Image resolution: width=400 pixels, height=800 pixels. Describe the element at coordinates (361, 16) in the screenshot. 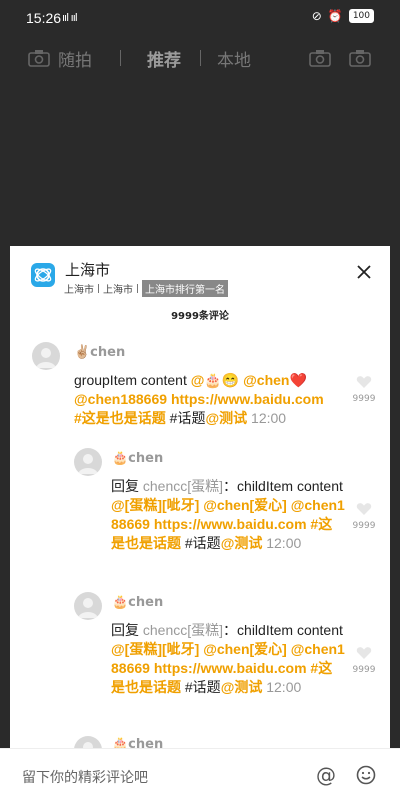

I see `battery-icon: 100` at that location.